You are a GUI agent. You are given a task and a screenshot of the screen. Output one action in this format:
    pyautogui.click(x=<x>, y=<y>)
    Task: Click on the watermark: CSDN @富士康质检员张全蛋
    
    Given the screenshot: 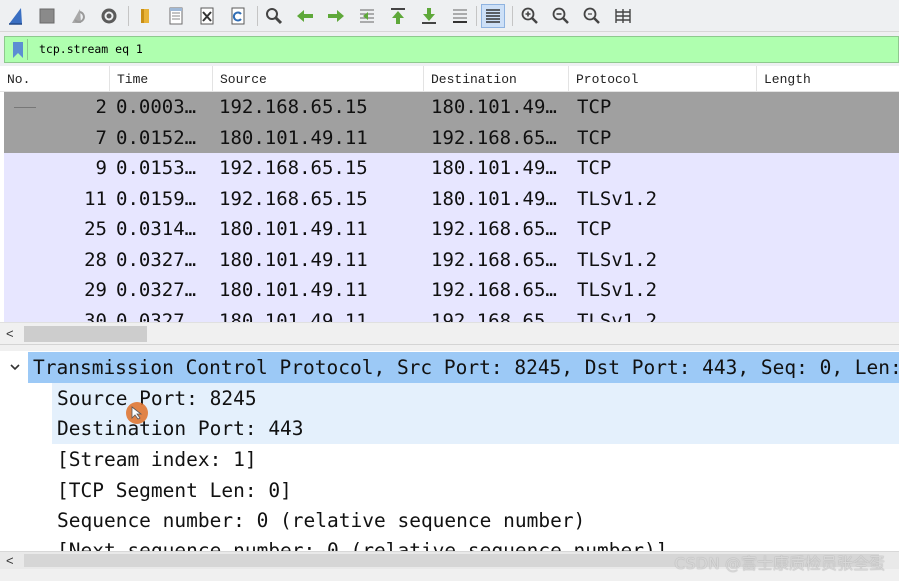 What is the action you would take?
    pyautogui.click(x=779, y=563)
    